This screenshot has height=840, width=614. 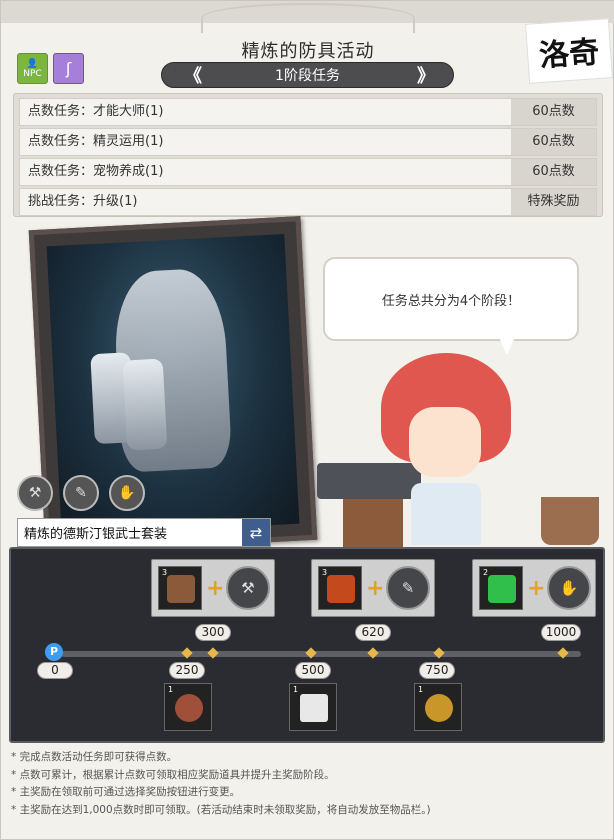 I want to click on chest-icon, so click(x=181, y=589).